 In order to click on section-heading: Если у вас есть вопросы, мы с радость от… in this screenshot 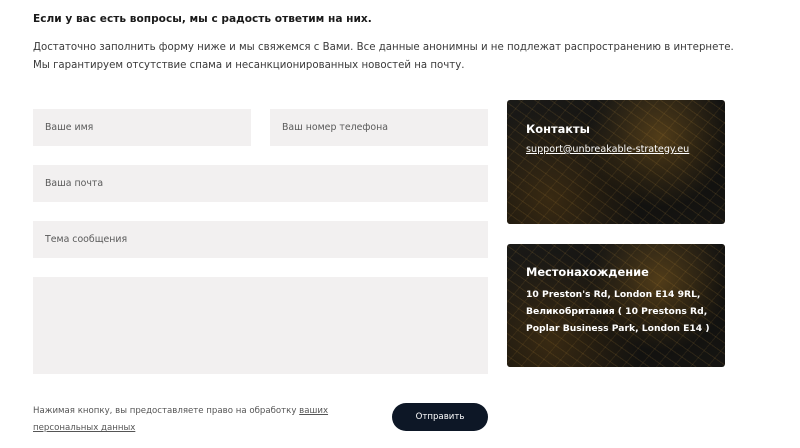, I will do `click(202, 19)`.